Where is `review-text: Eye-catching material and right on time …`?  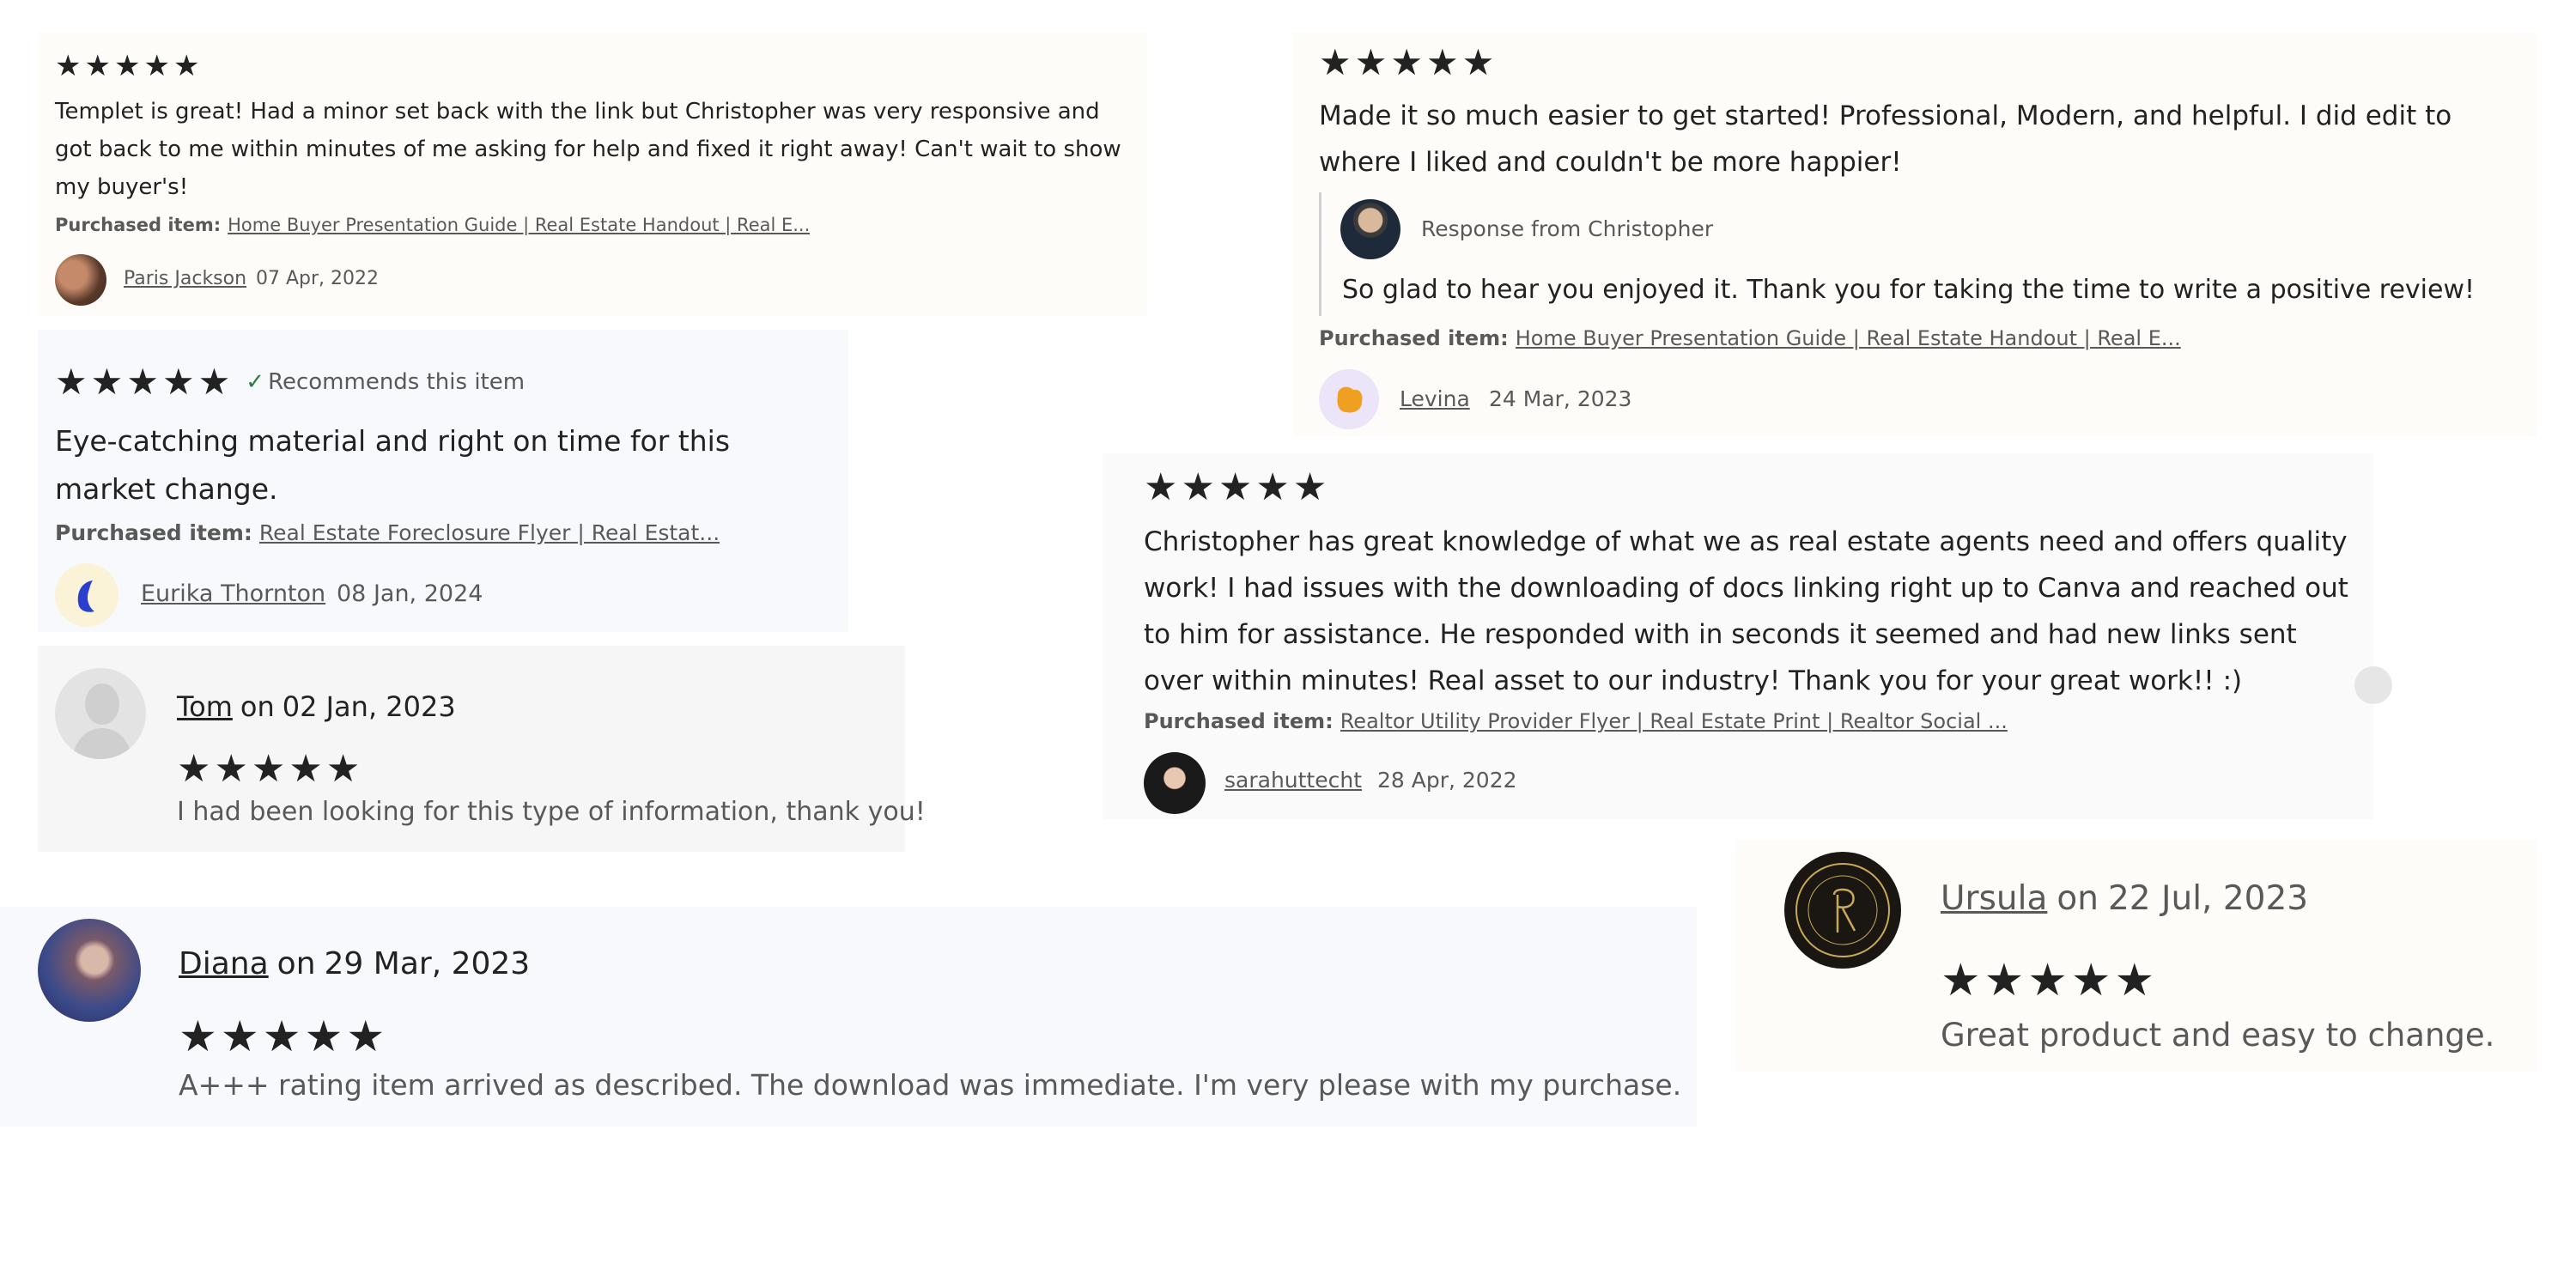
review-text: Eye-catching material and right on time … is located at coordinates (393, 465).